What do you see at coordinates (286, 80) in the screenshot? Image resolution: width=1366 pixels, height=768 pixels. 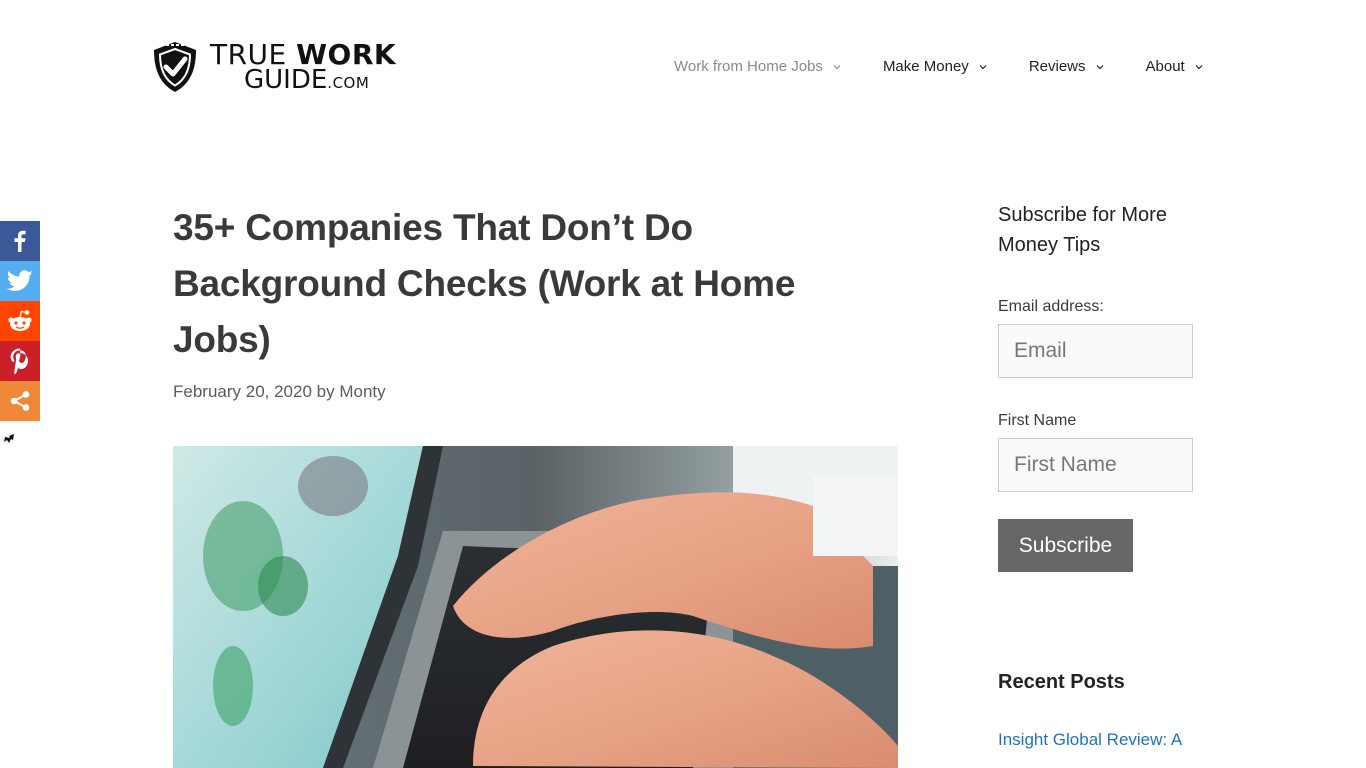 I see `logo-guide: GUIDE` at bounding box center [286, 80].